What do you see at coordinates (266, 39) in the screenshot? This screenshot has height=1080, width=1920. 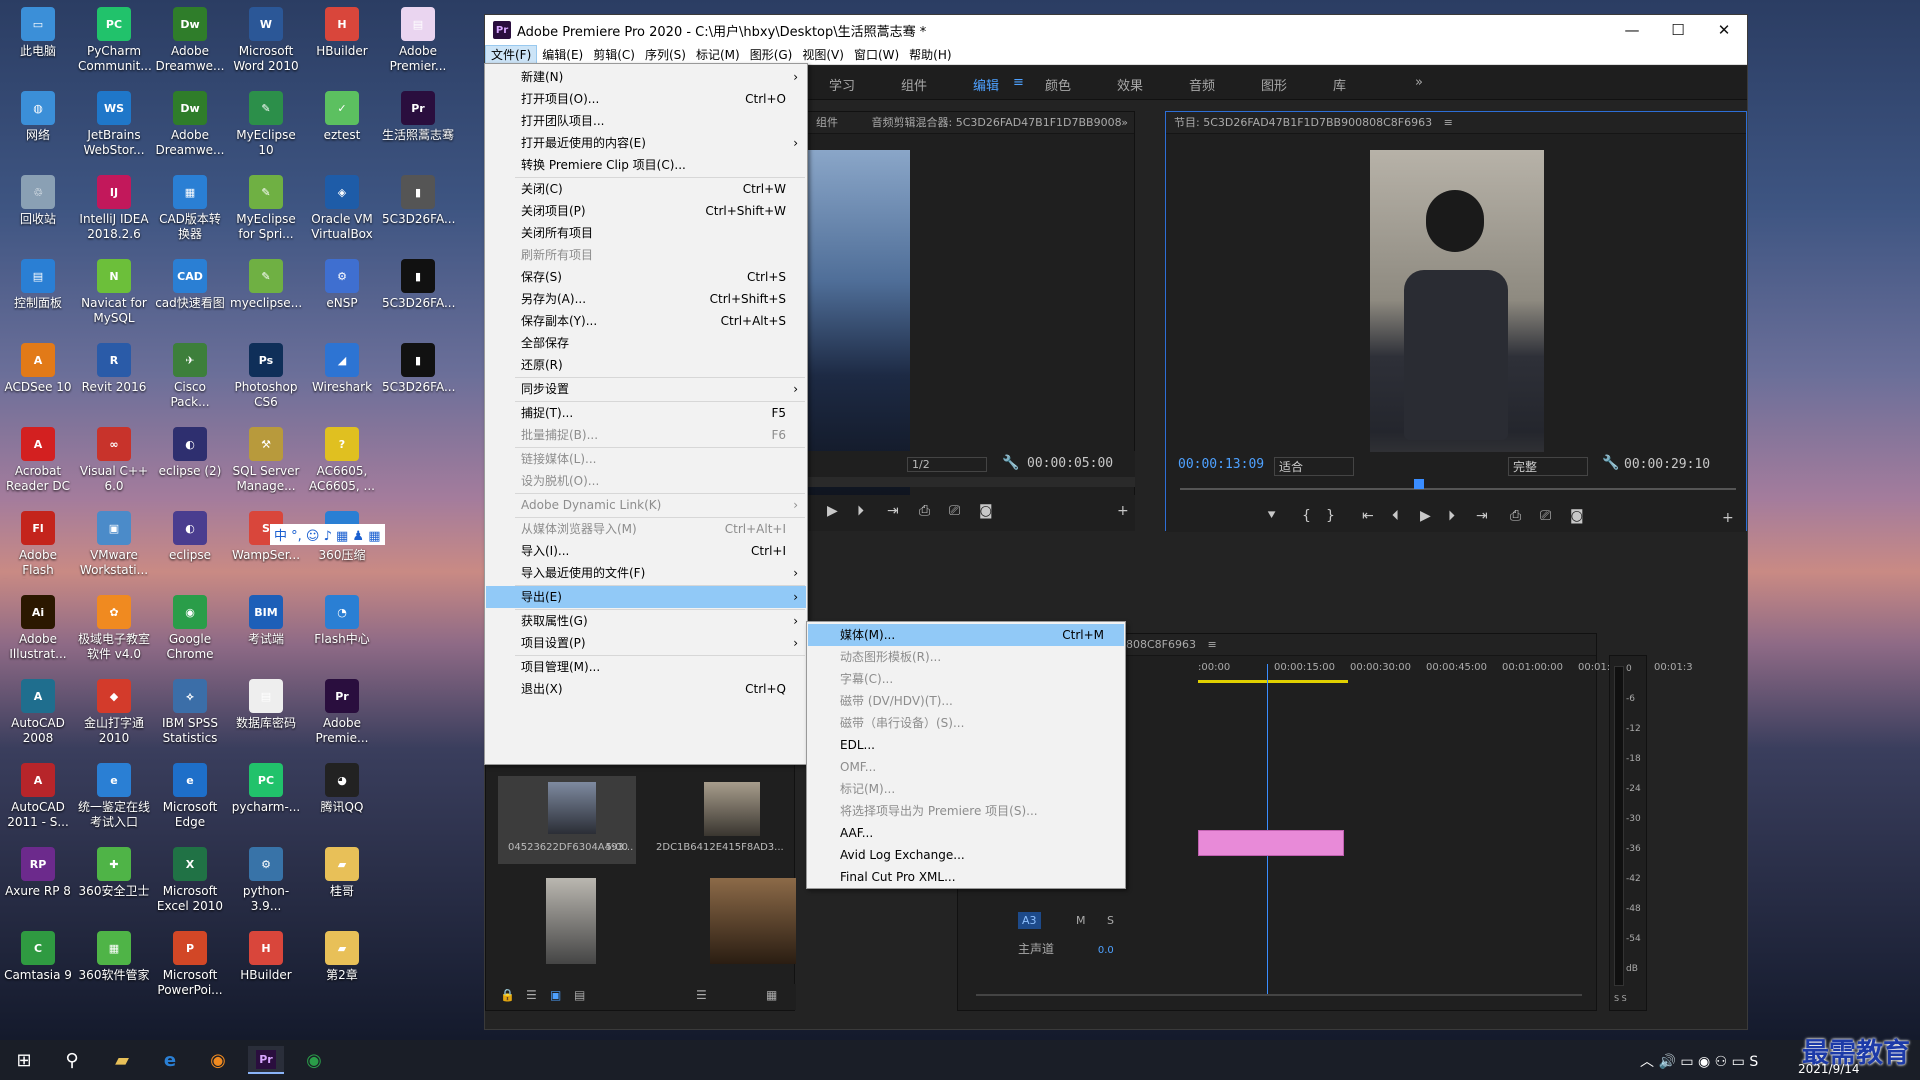 I see `desktop-icon: W Microsoft Word 2010` at bounding box center [266, 39].